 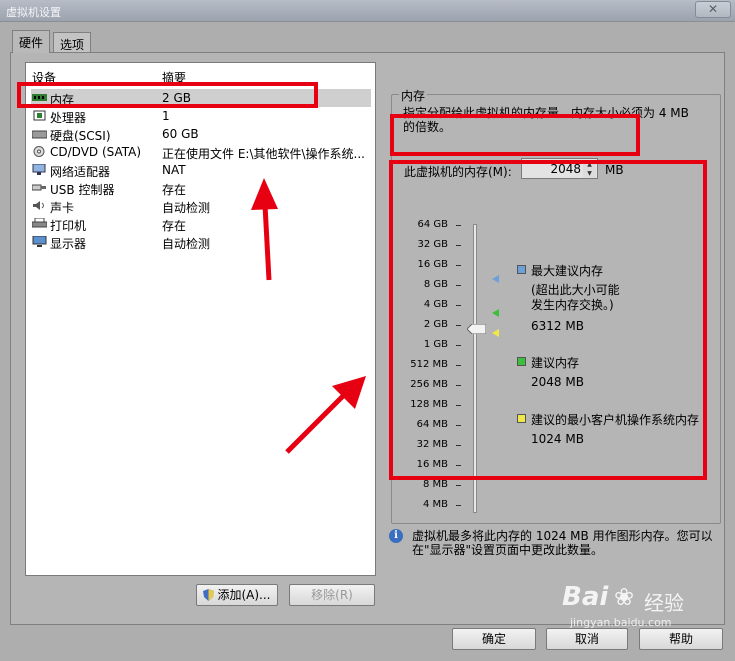 I want to click on device-name: 网络适配器, so click(x=80, y=172).